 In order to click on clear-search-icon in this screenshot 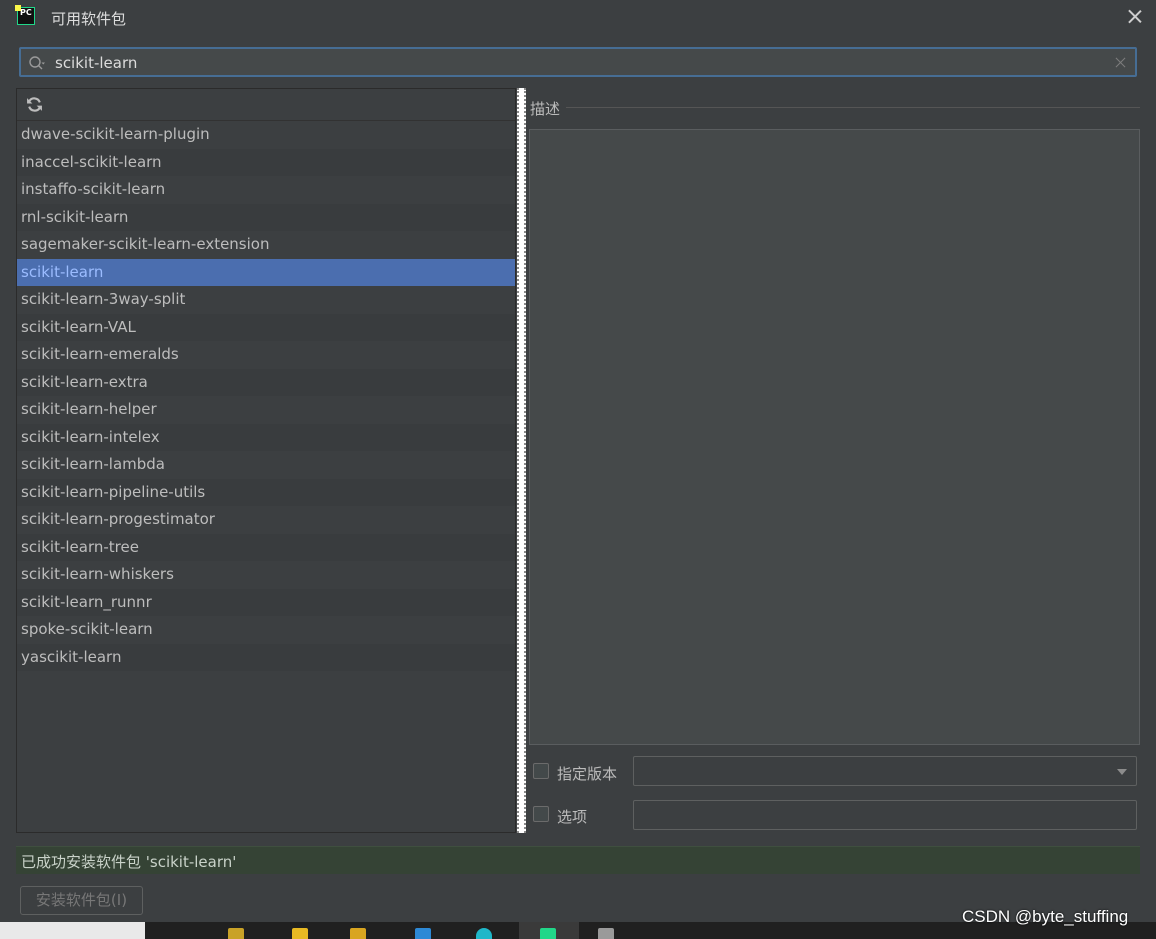, I will do `click(1120, 62)`.